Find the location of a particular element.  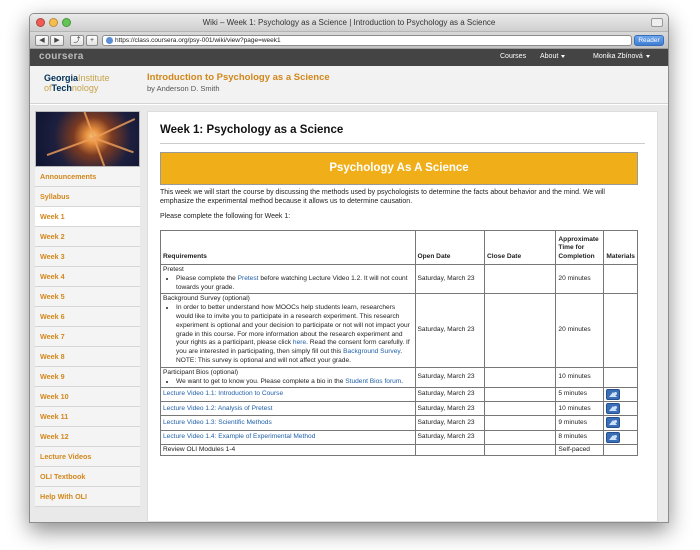

sidebar-item-week-9: Week 9 is located at coordinates (87, 377).